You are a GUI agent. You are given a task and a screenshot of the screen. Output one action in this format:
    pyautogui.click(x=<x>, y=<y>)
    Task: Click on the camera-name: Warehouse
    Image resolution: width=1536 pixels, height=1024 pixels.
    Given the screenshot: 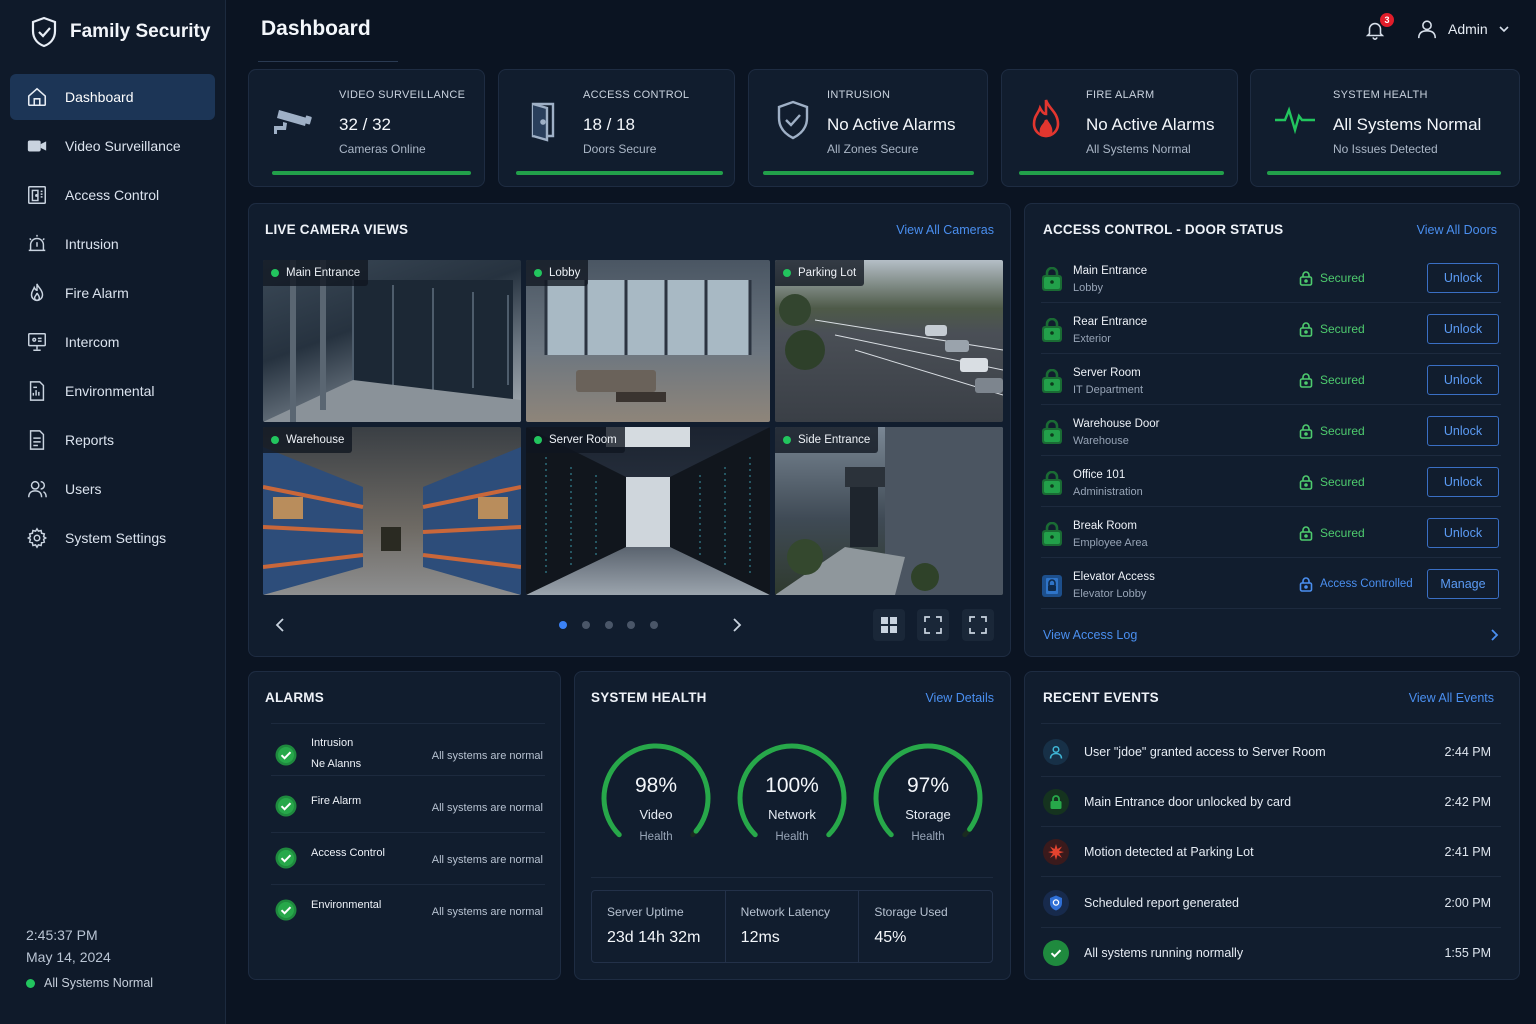 What is the action you would take?
    pyautogui.click(x=315, y=440)
    